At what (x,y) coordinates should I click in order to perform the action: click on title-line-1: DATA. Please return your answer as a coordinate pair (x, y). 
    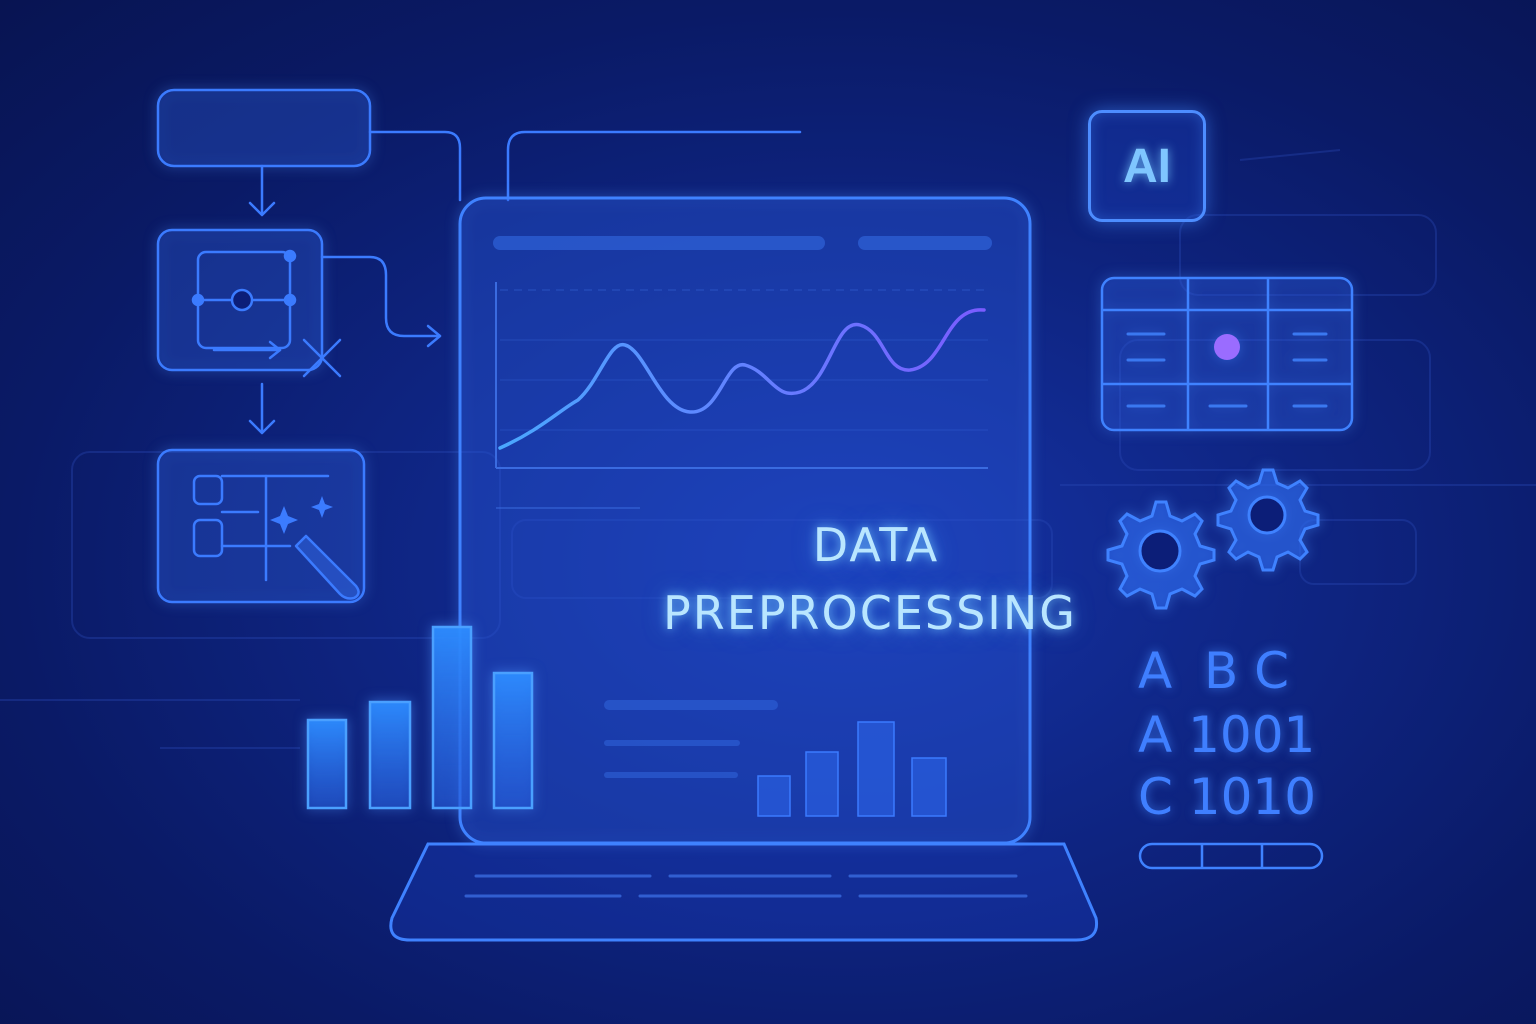
    Looking at the image, I should click on (876, 545).